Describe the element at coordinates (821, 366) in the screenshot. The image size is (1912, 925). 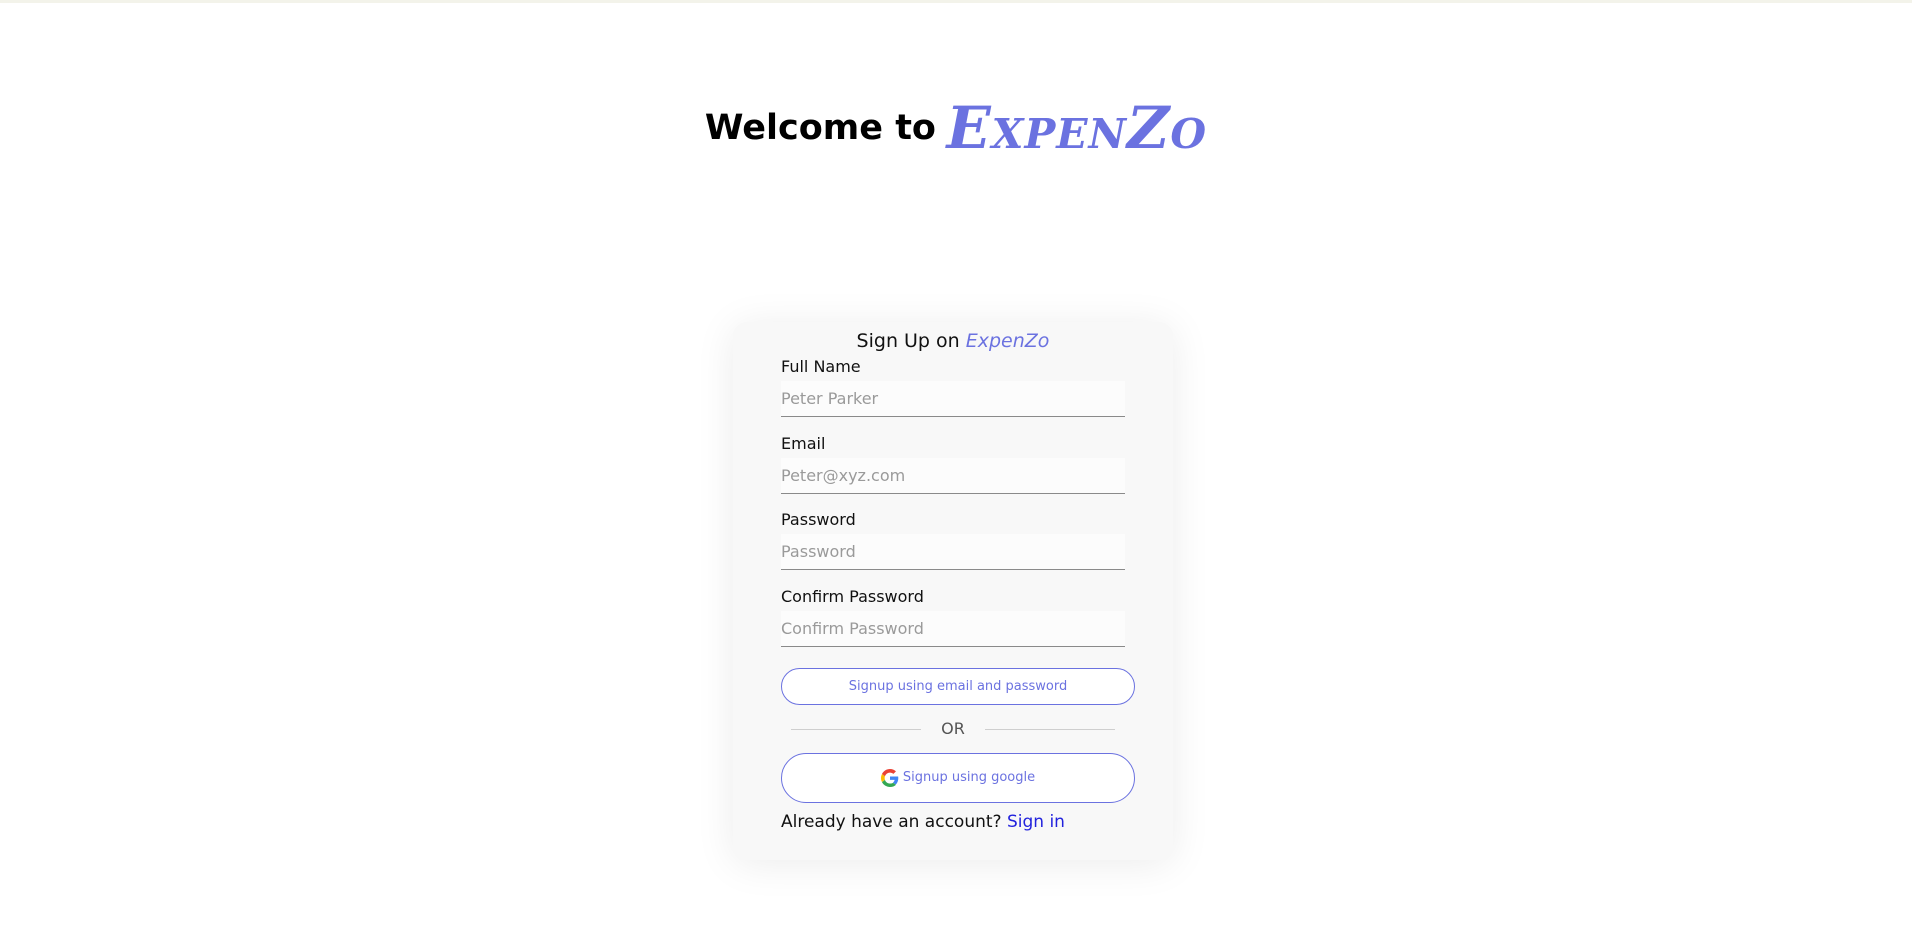
I see `full-name-label: Full Name` at that location.